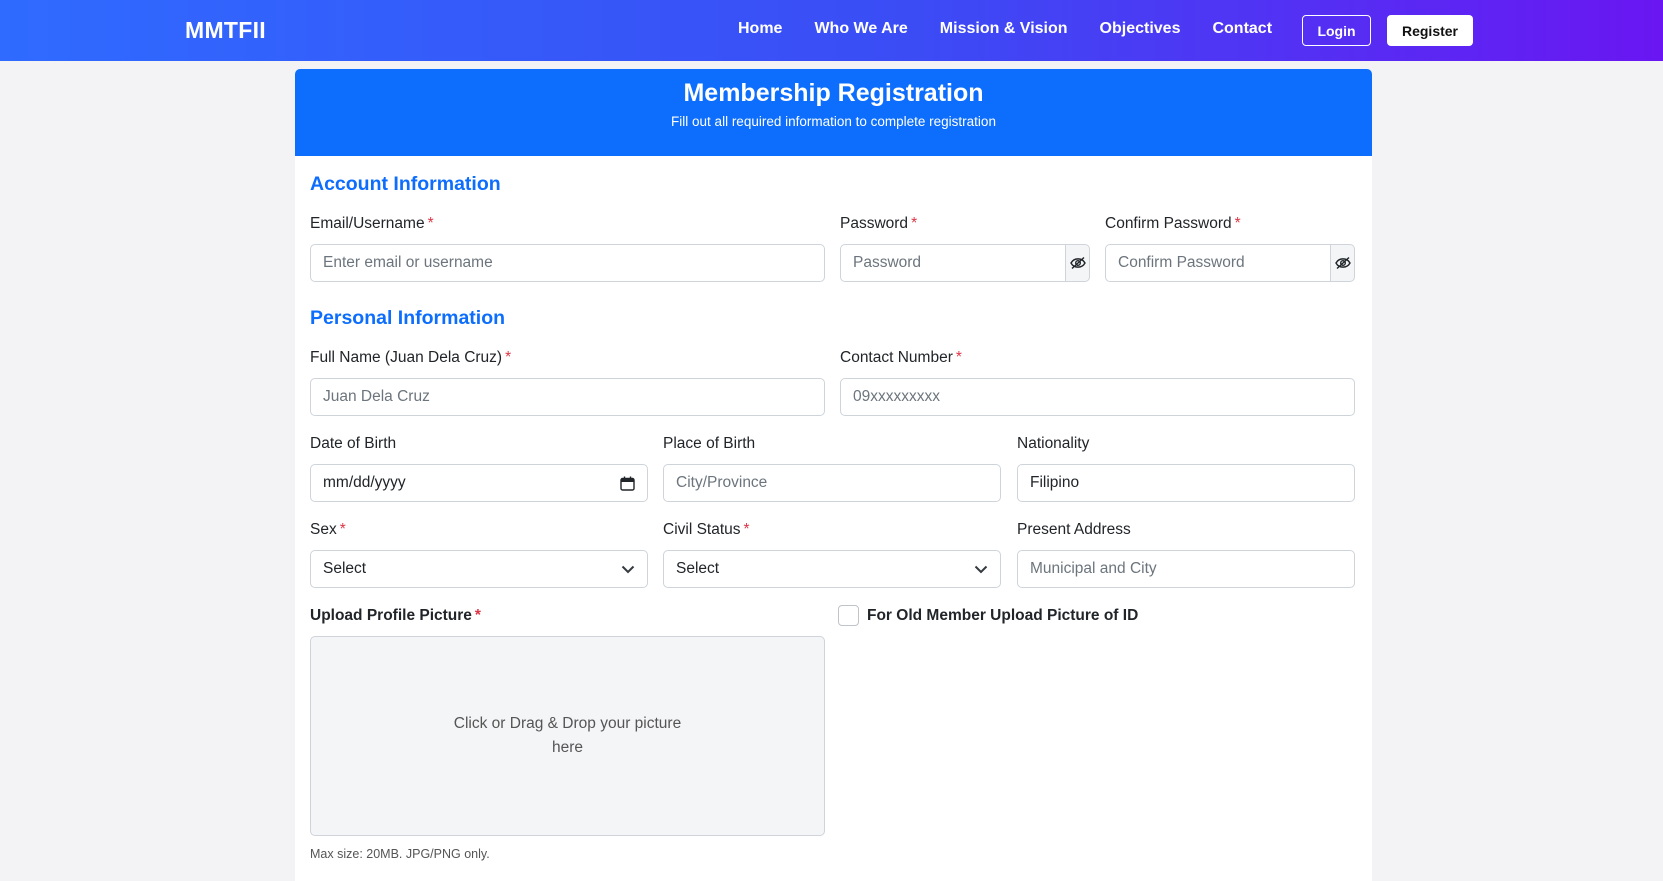 The height and width of the screenshot is (881, 1663). I want to click on sex-selected-value: Select, so click(345, 568).